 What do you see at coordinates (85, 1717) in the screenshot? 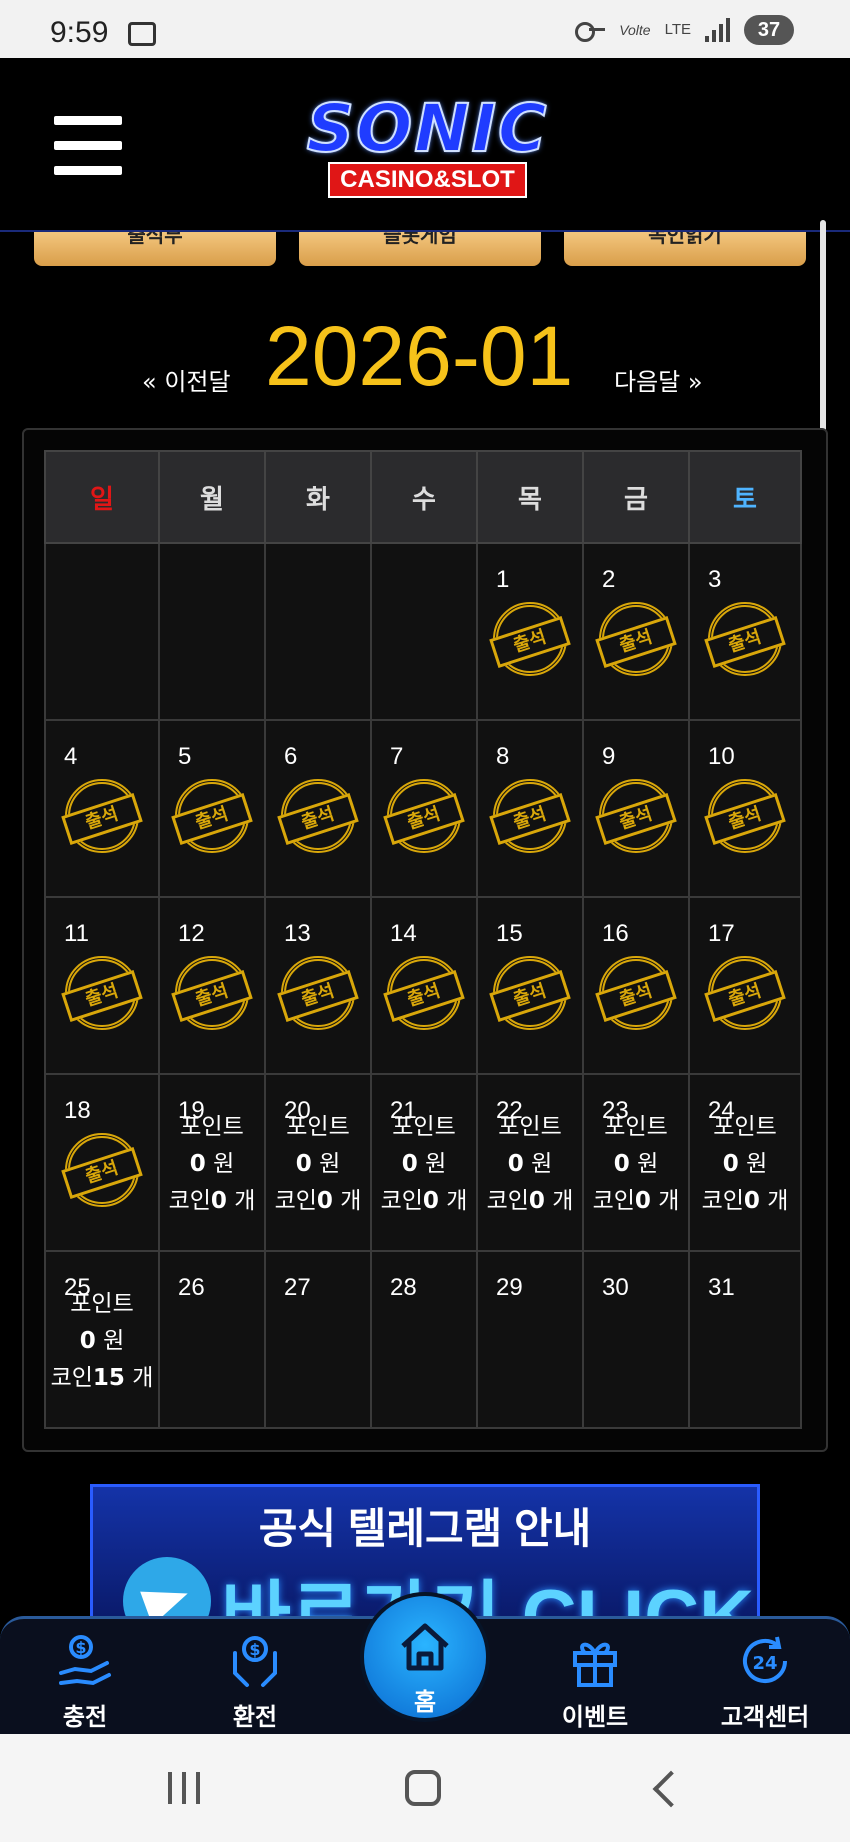
I see `nav-charge-label: 충전` at bounding box center [85, 1717].